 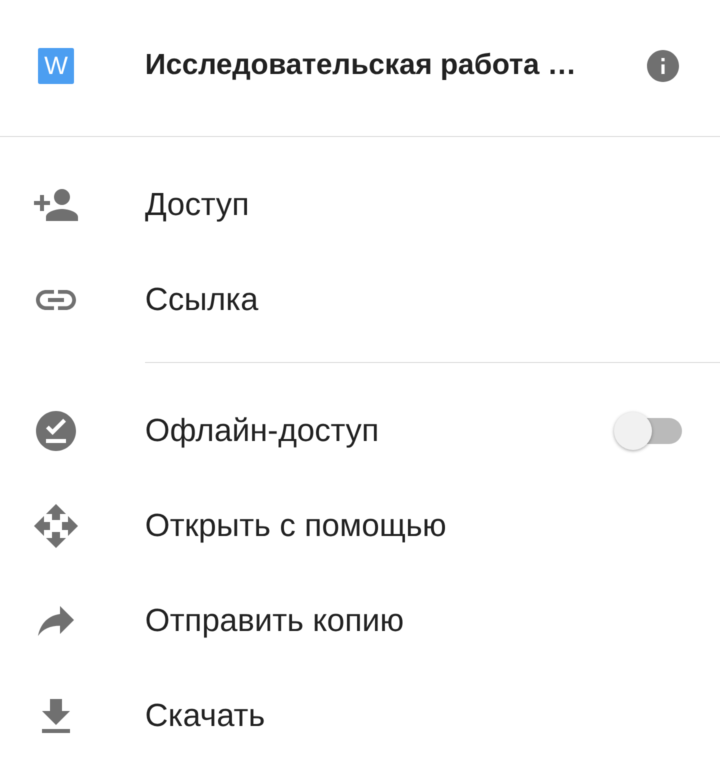 What do you see at coordinates (56, 66) in the screenshot?
I see `file-type-badge: W` at bounding box center [56, 66].